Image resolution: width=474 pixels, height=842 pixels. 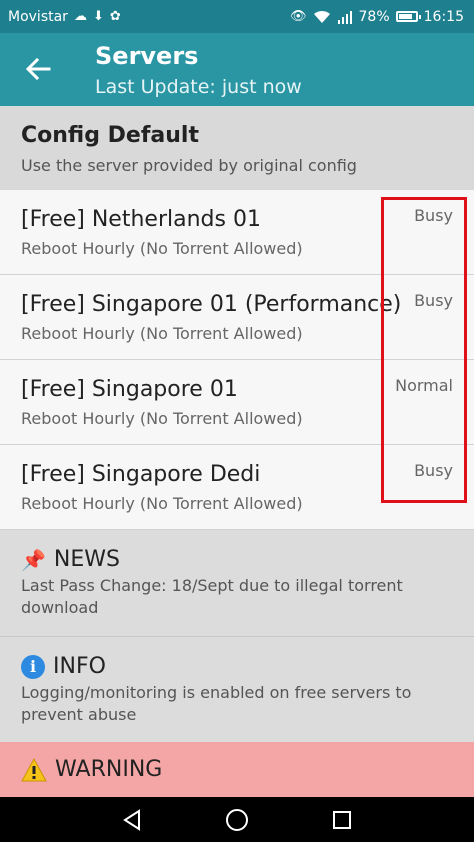 I want to click on cloud-icon: ☁, so click(x=80, y=16).